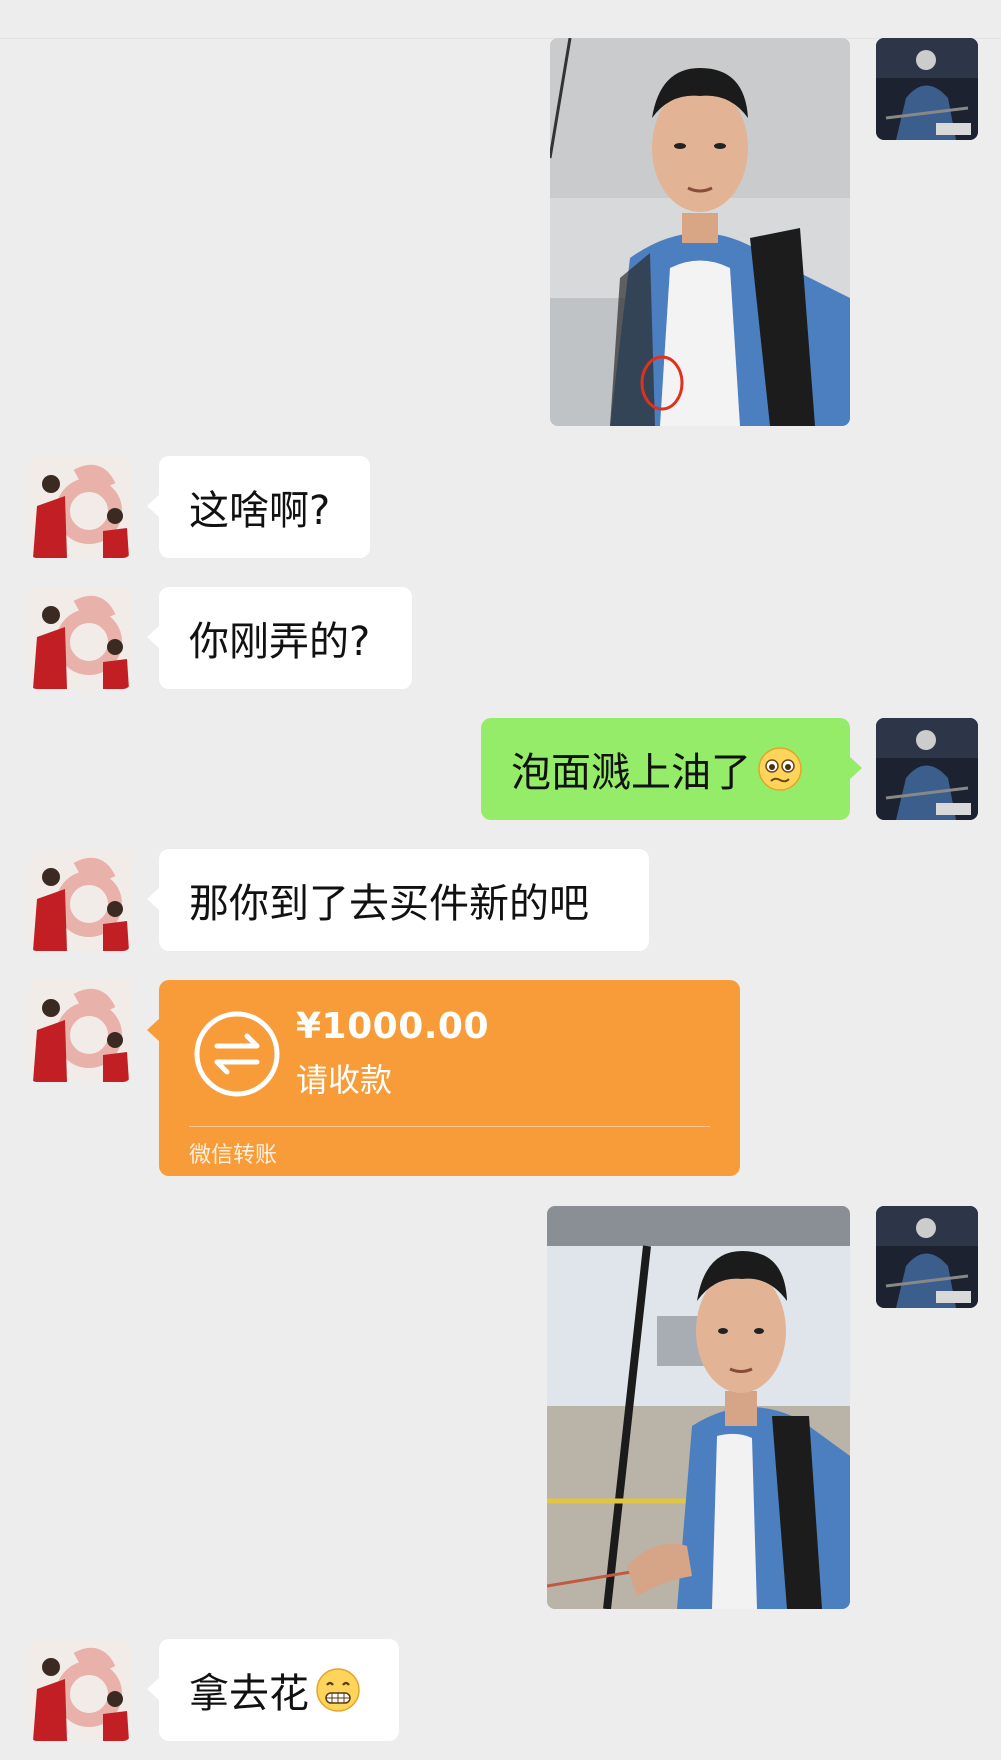 The image size is (1001, 1760). What do you see at coordinates (338, 1690) in the screenshot?
I see `grinning-face-icon` at bounding box center [338, 1690].